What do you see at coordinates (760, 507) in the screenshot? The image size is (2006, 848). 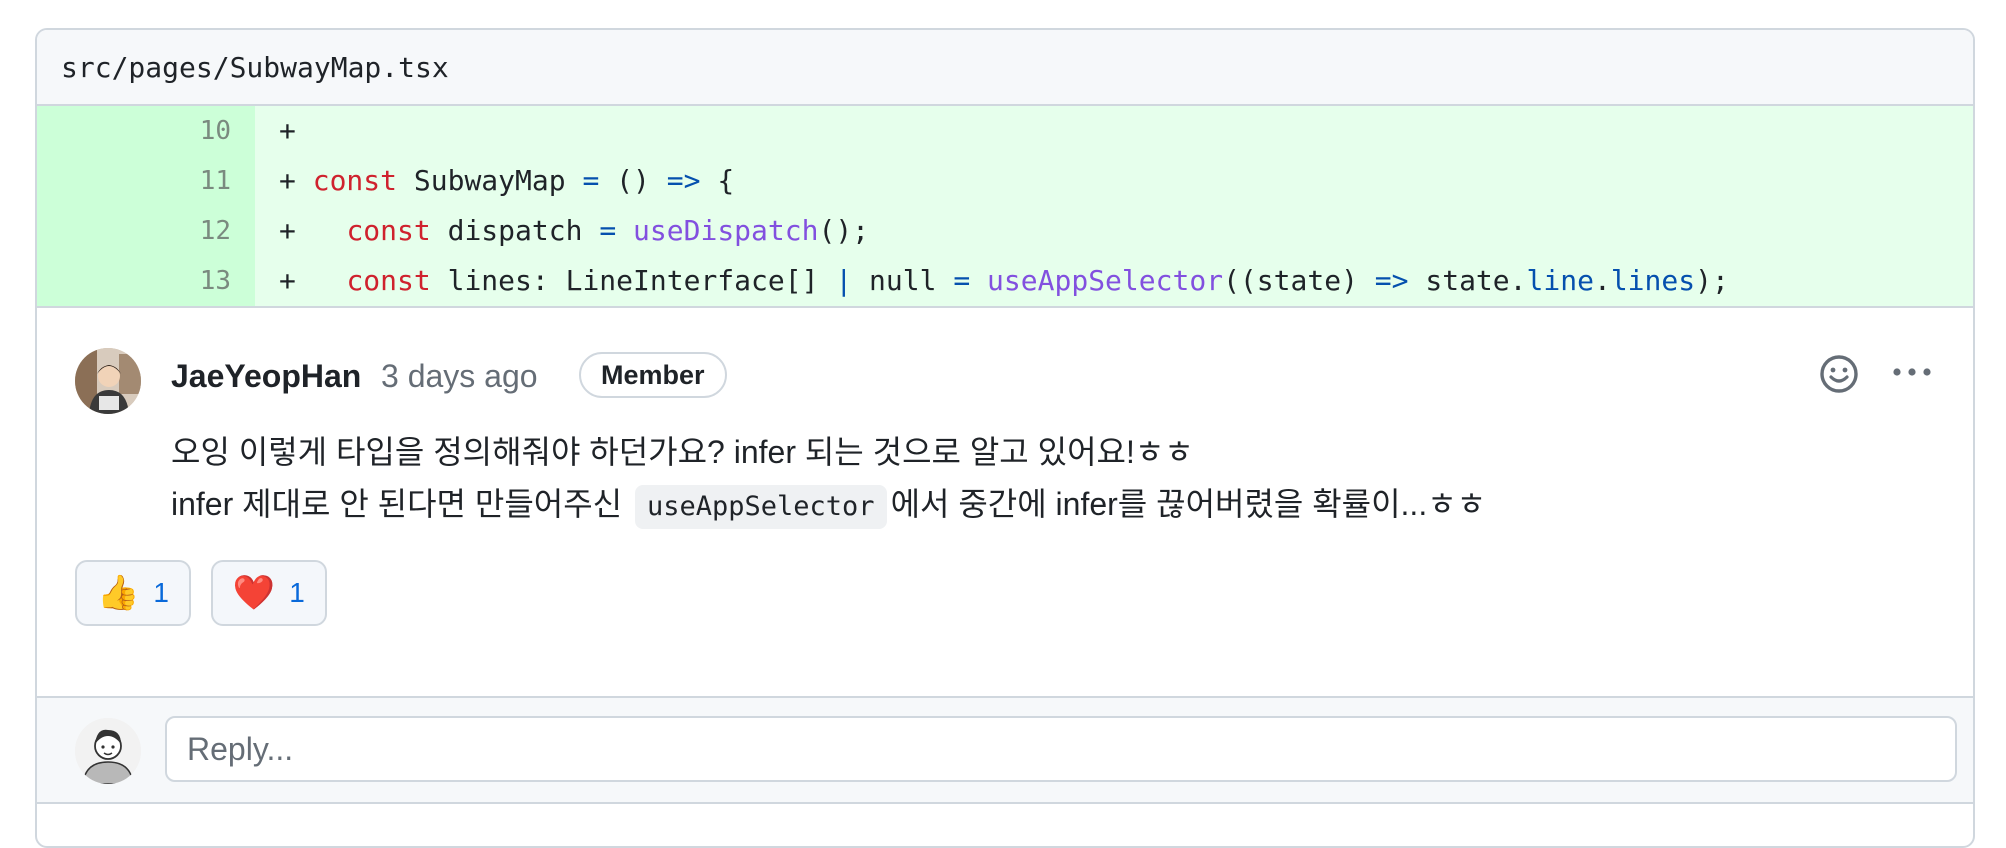 I see `inline-code: useAppSelector` at bounding box center [760, 507].